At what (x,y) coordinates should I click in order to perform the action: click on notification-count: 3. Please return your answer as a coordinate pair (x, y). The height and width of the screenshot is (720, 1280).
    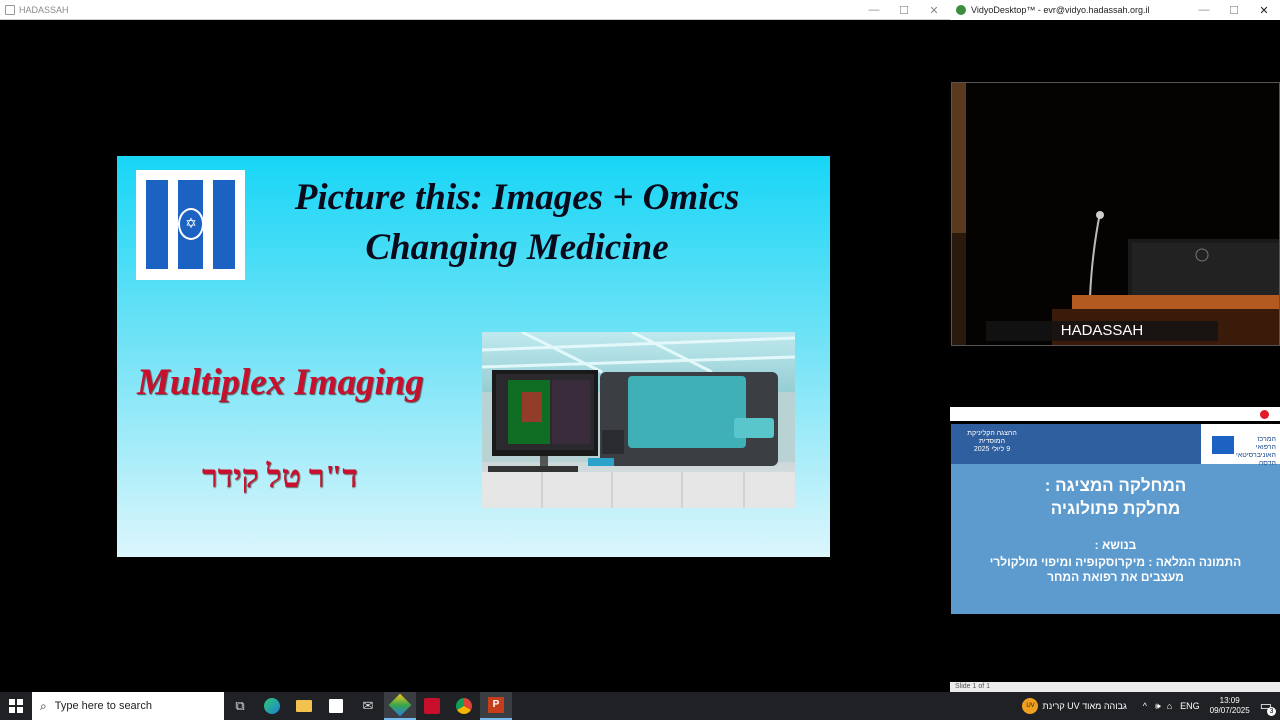
    Looking at the image, I should click on (1271, 711).